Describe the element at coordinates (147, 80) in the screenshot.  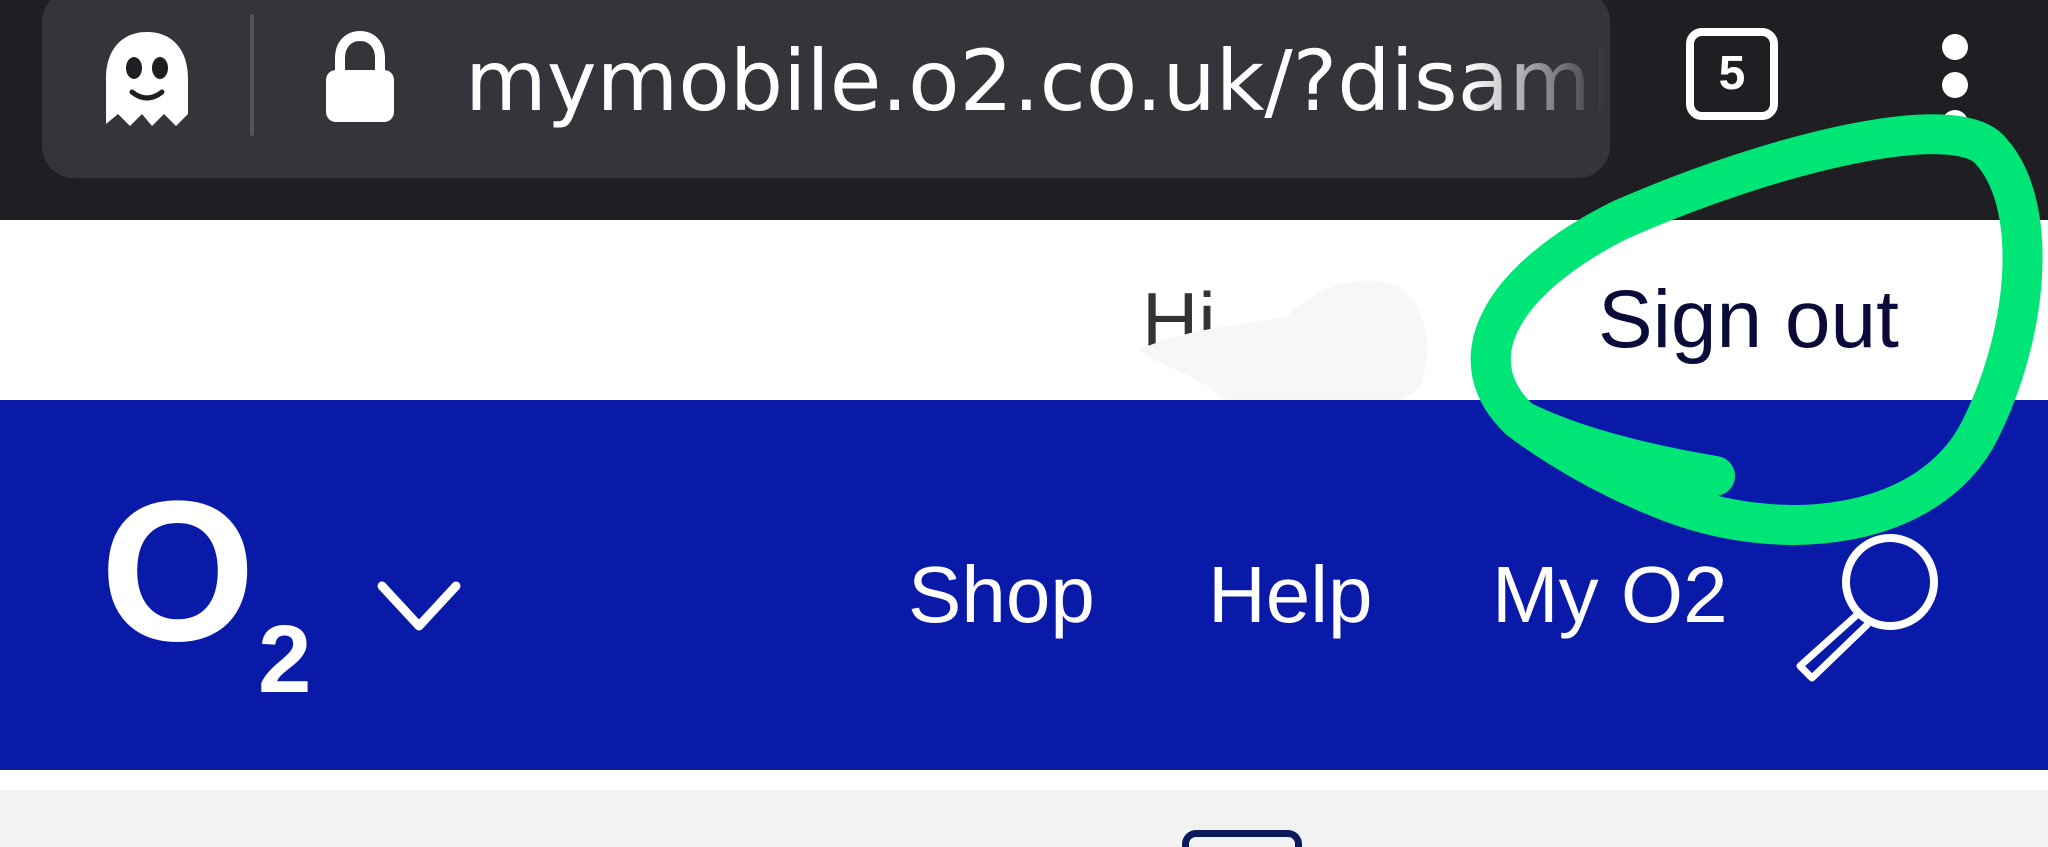
I see `ghost-icon` at that location.